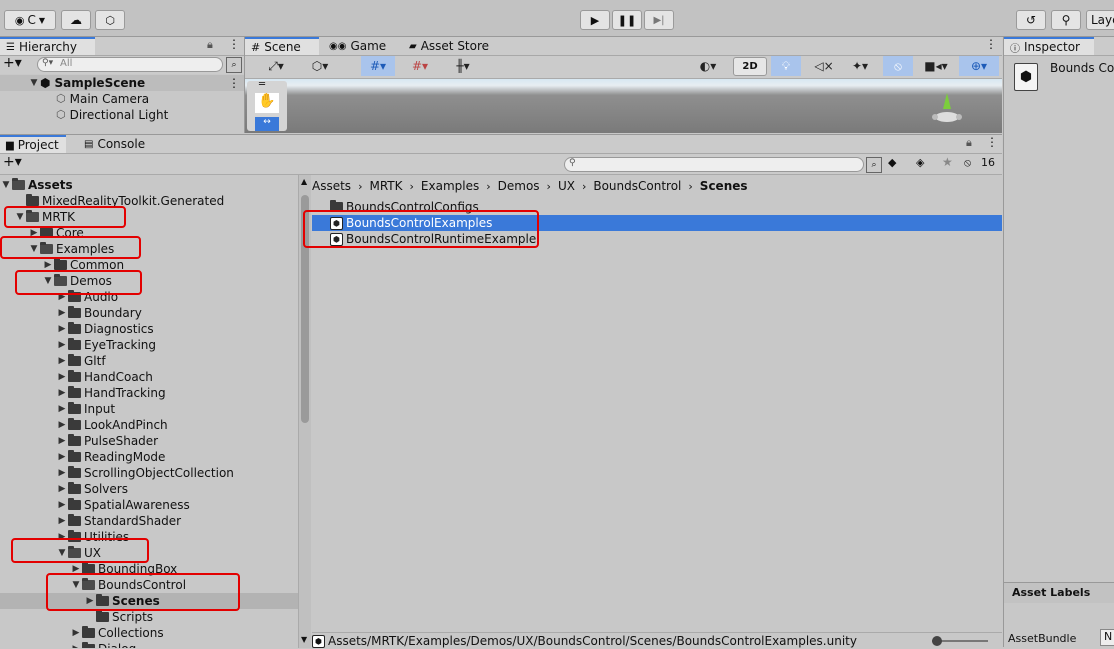 The width and height of the screenshot is (1114, 649). Describe the element at coordinates (149, 329) in the screenshot. I see `tree-item: ▶ Diagnostics` at that location.